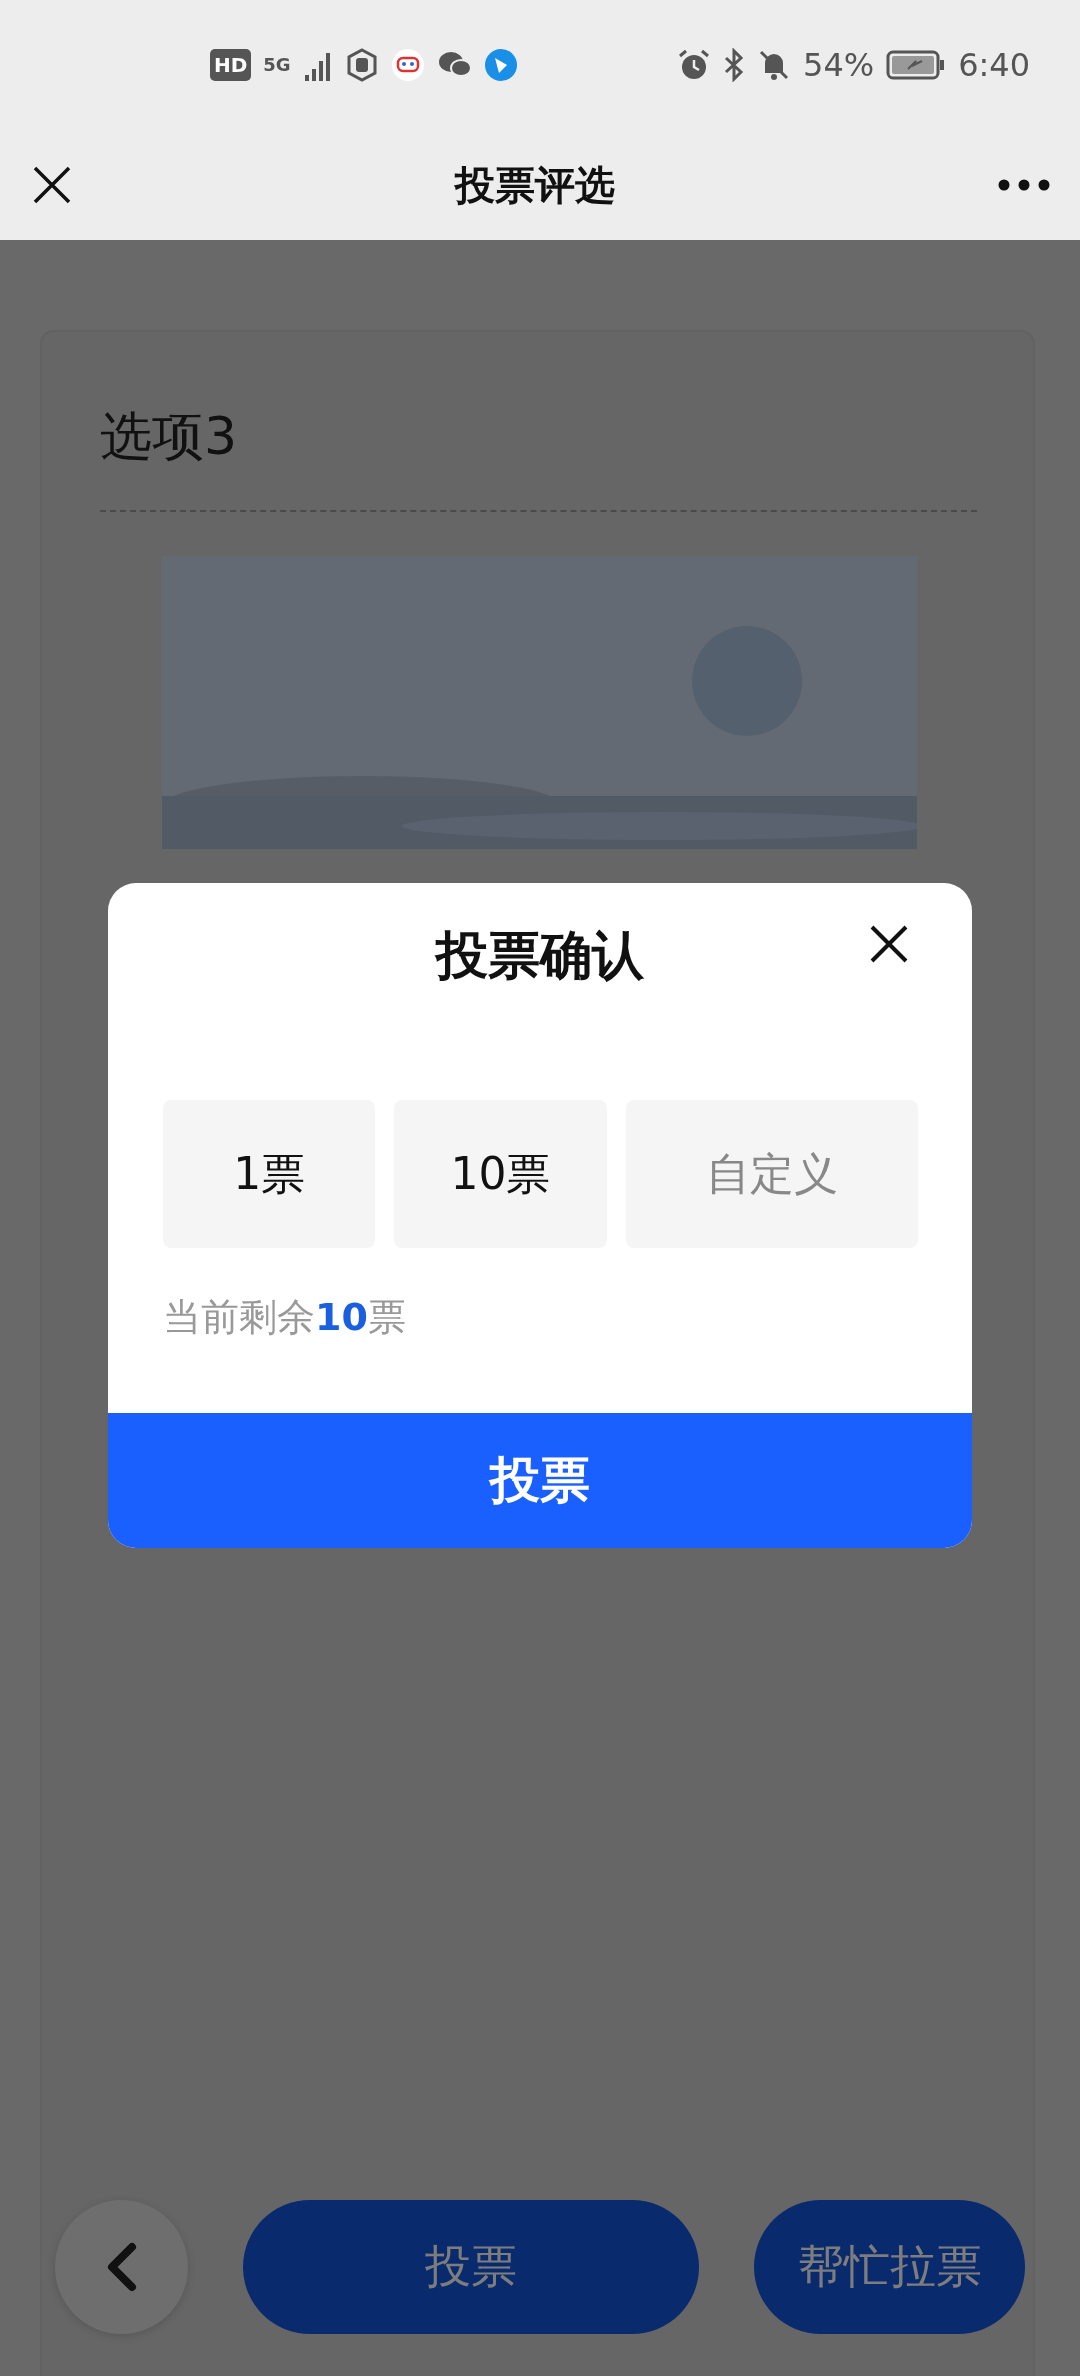 This screenshot has height=2376, width=1080. Describe the element at coordinates (694, 65) in the screenshot. I see `alarm-icon` at that location.